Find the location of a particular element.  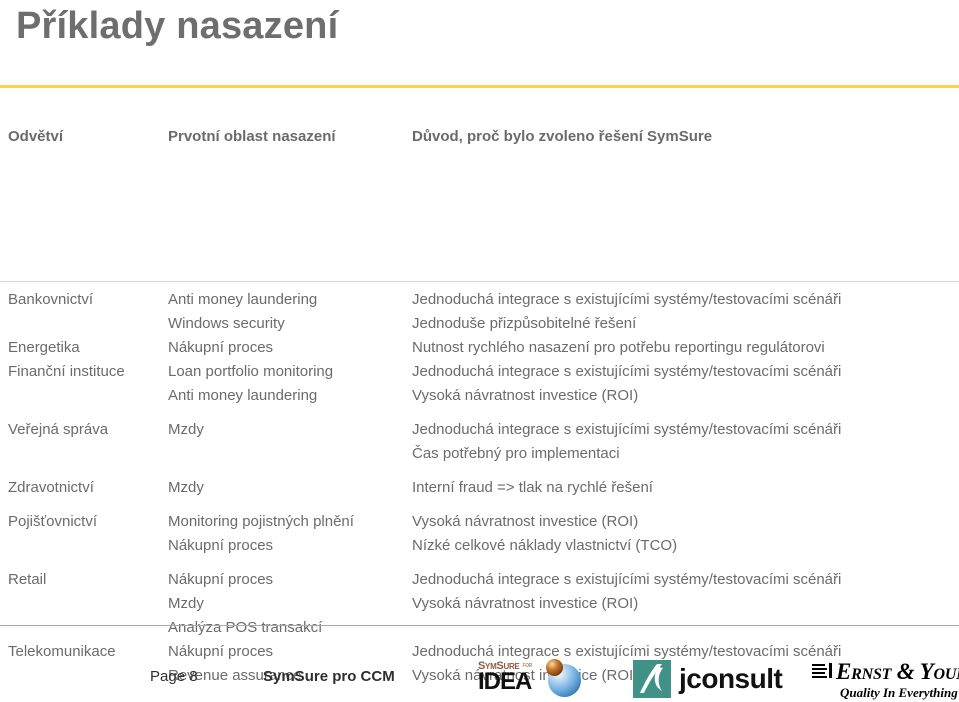

cell-industry: Finanční instituce is located at coordinates (66, 371).